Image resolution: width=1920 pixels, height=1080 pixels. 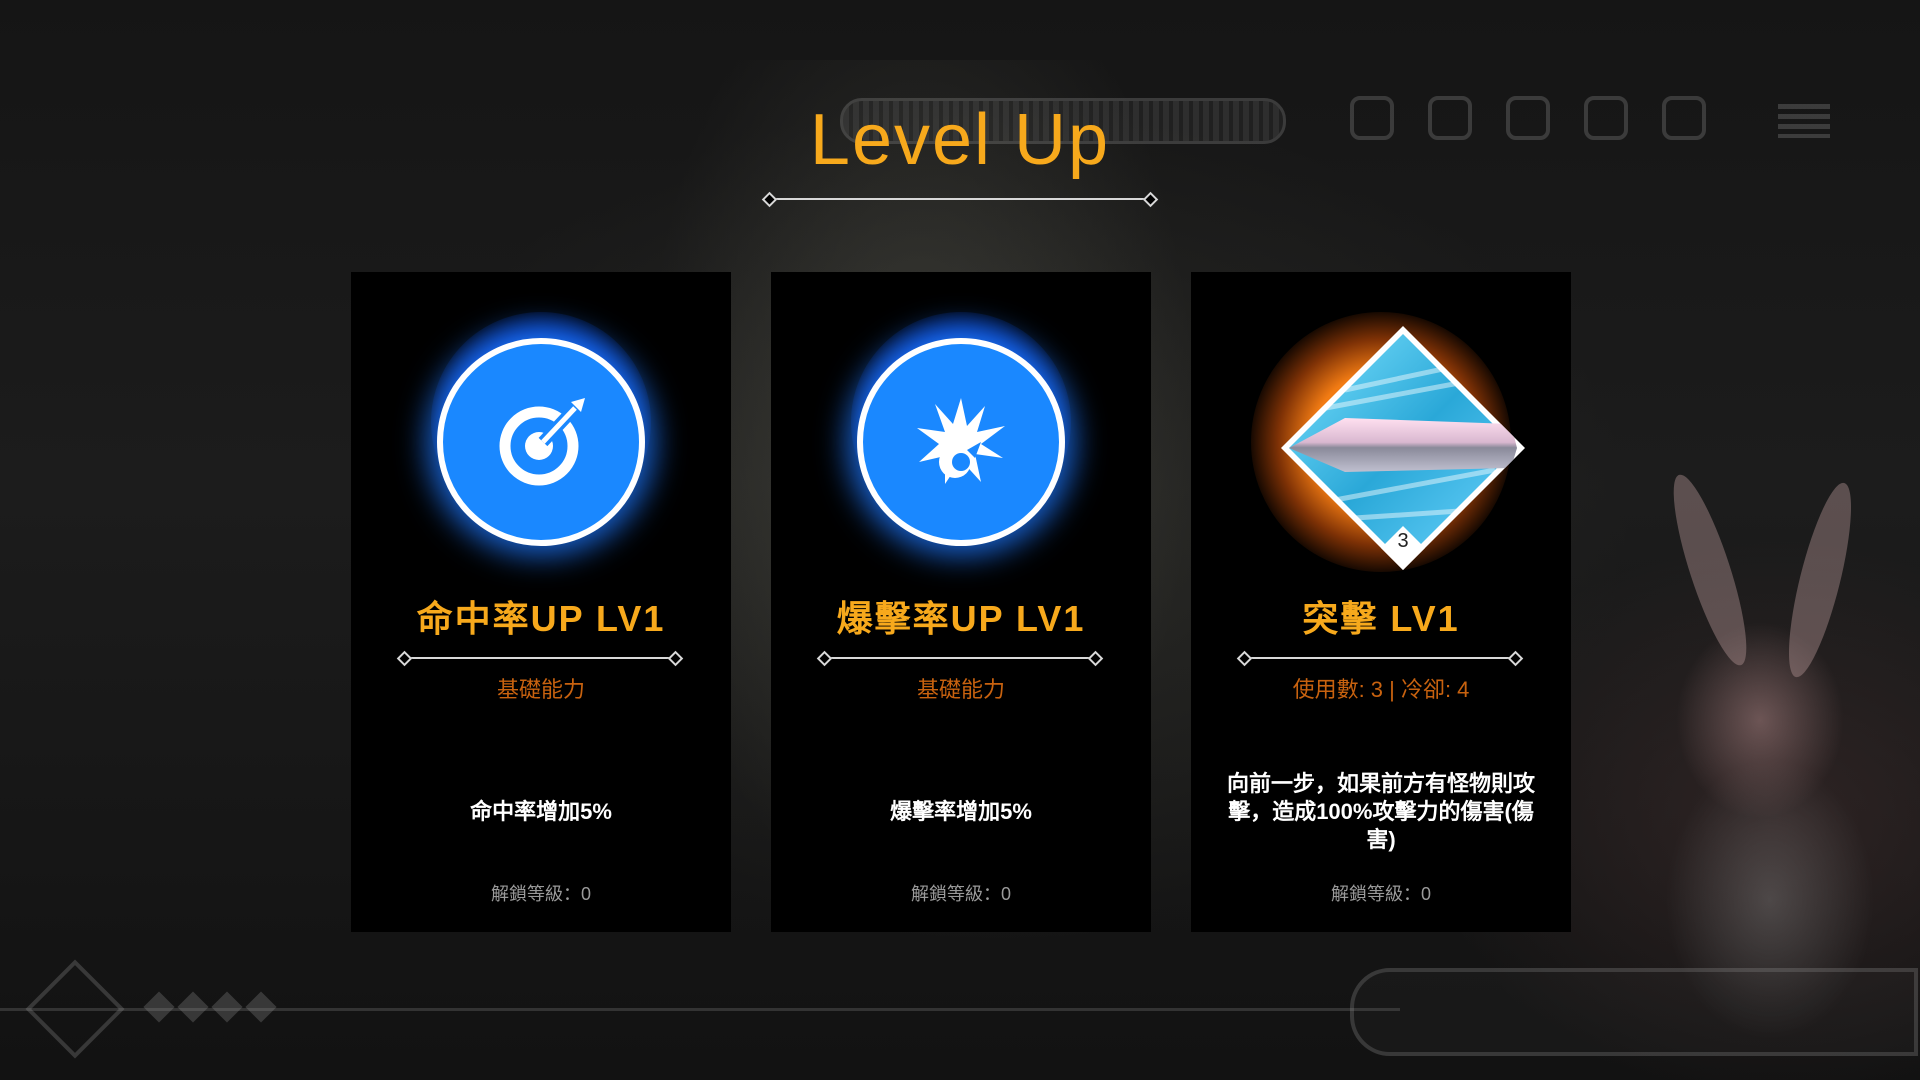 What do you see at coordinates (1381, 422) in the screenshot?
I see `card-icon-area: 3` at bounding box center [1381, 422].